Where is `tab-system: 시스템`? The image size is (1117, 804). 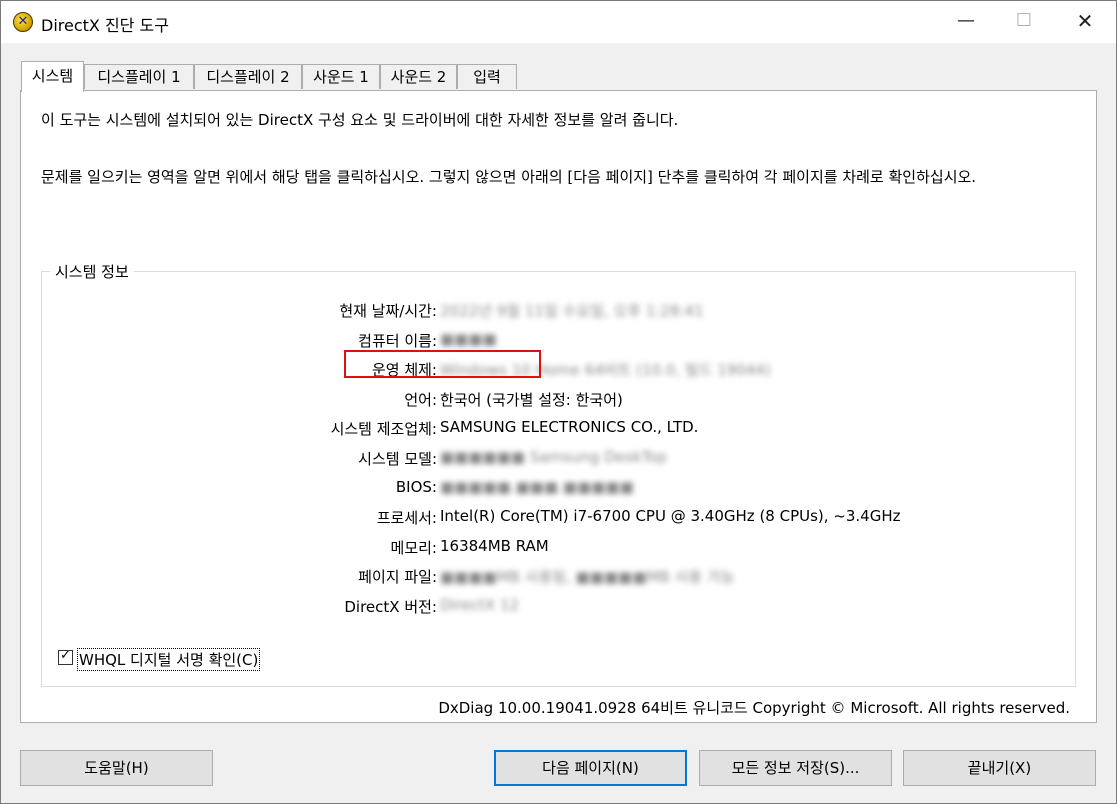 tab-system: 시스템 is located at coordinates (52, 76).